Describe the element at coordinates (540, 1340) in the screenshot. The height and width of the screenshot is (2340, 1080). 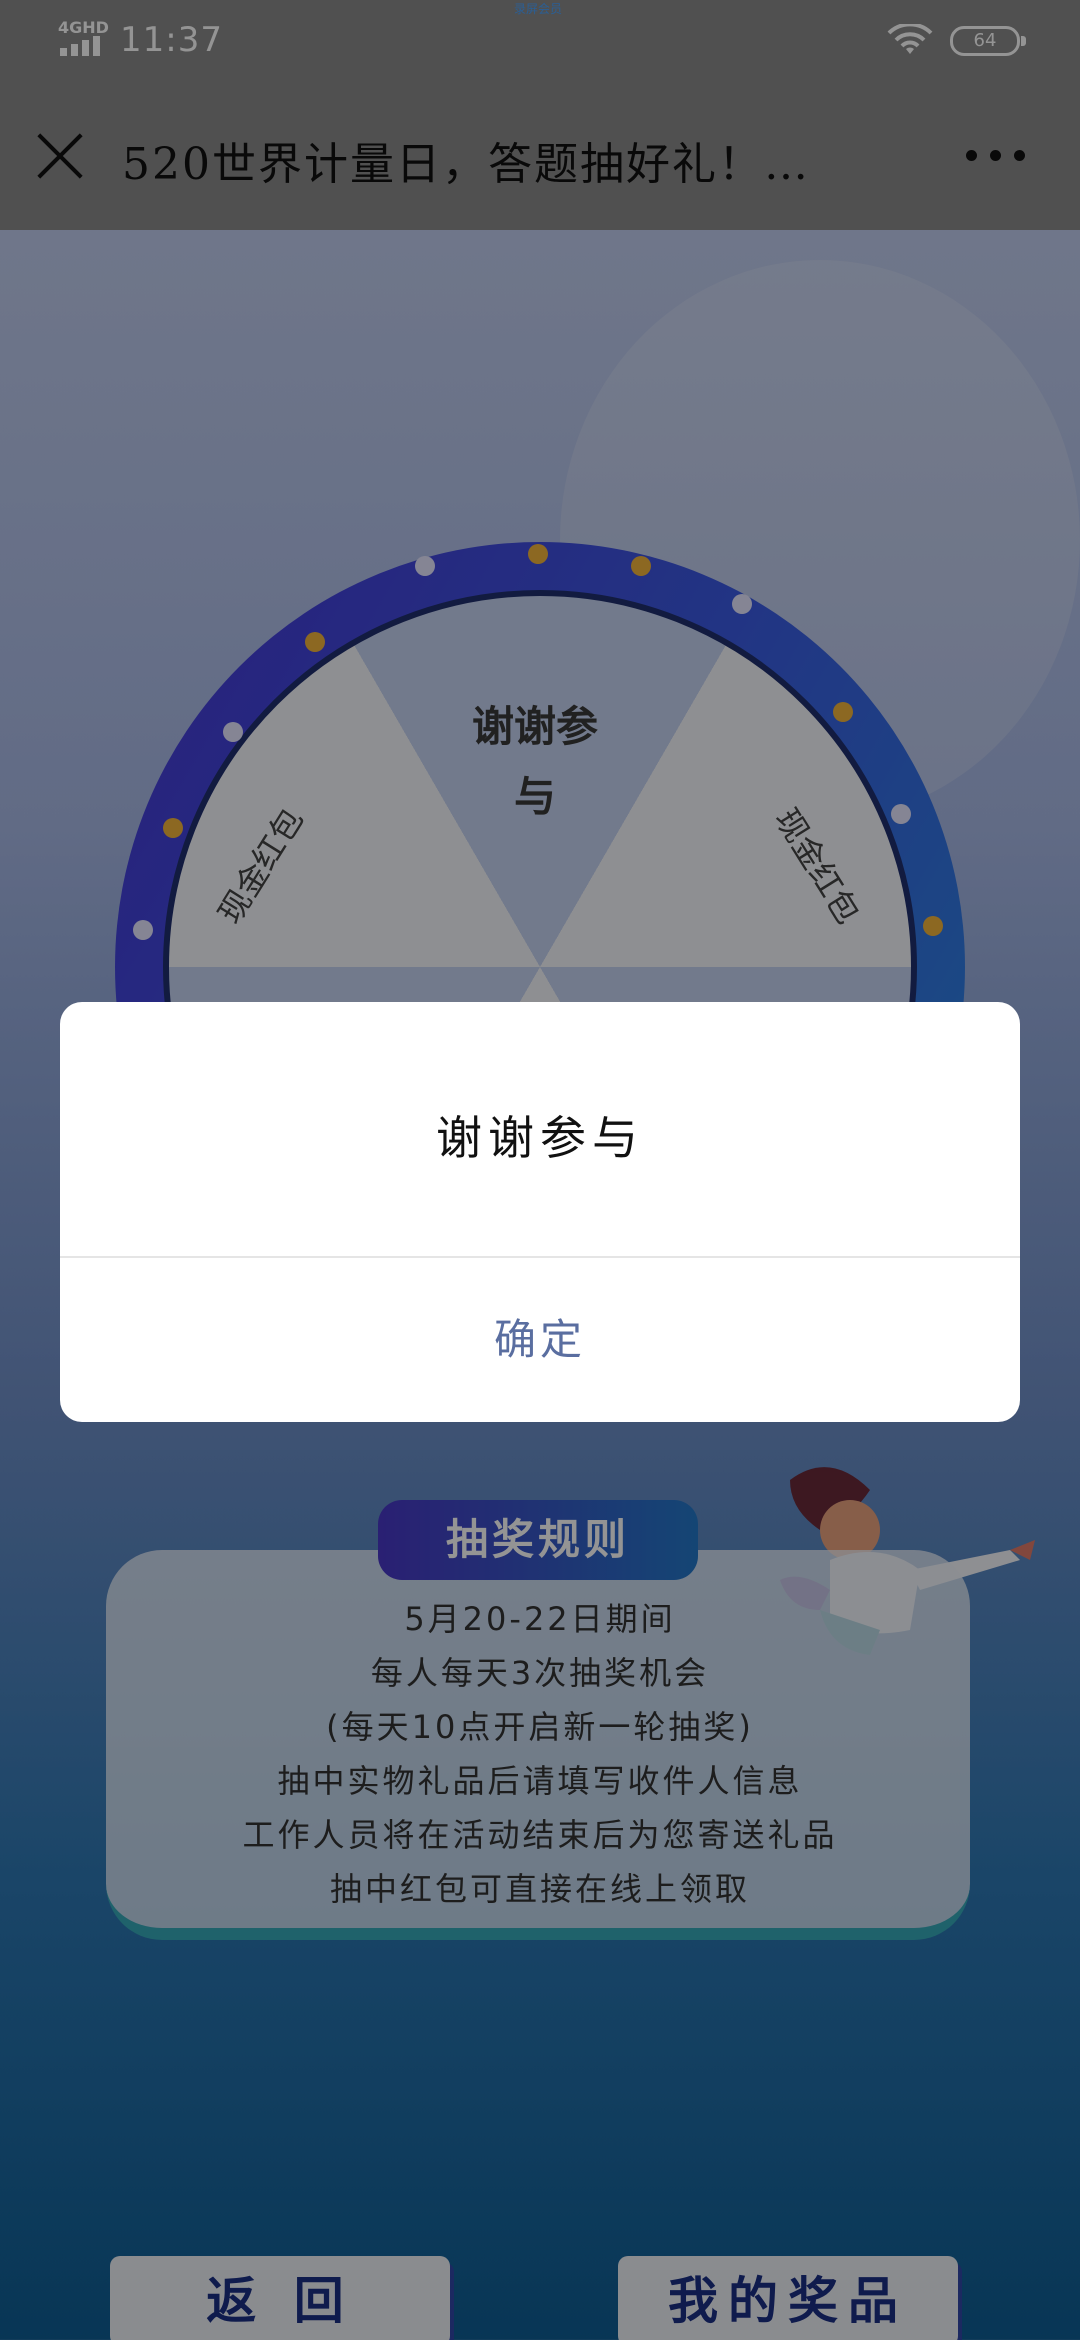
I see `confirm-button: 确定` at that location.